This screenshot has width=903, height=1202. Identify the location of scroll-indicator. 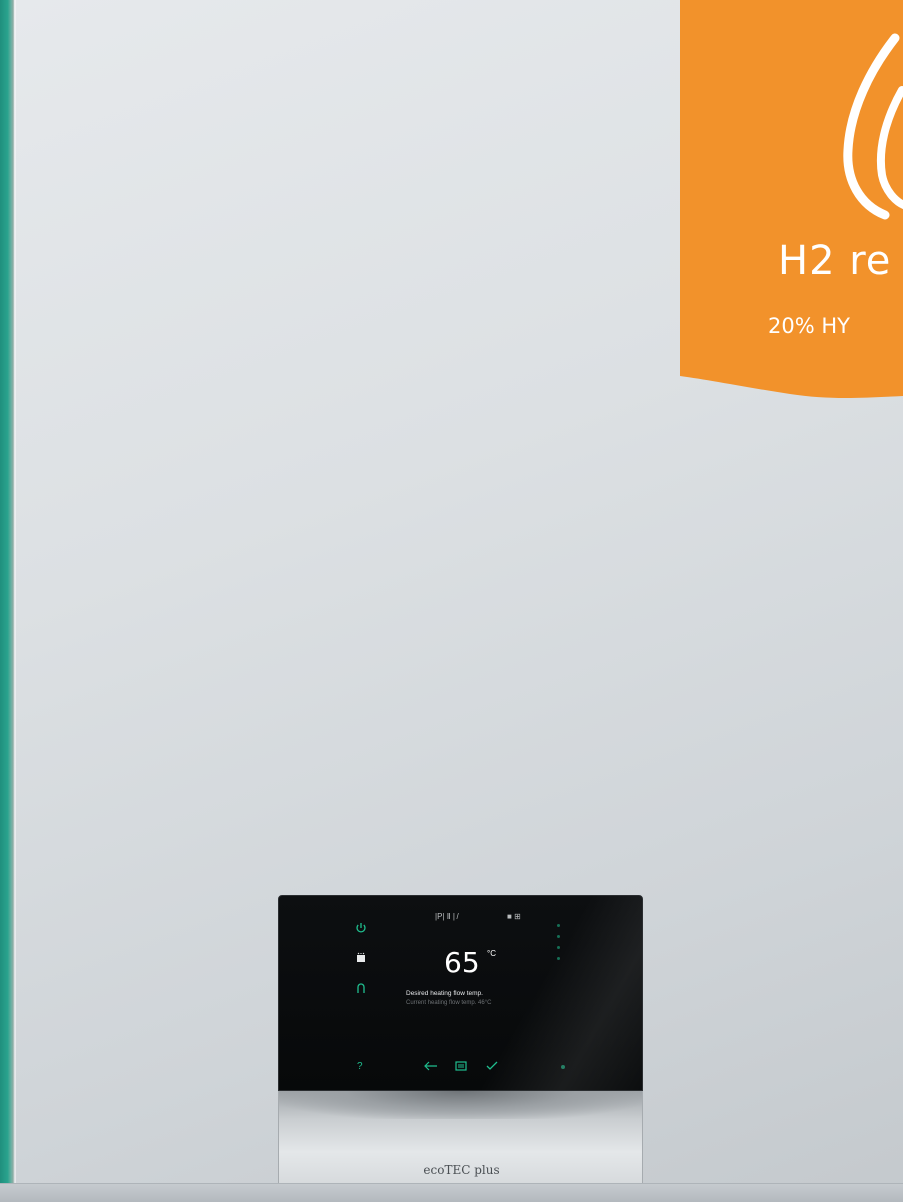
(558, 946).